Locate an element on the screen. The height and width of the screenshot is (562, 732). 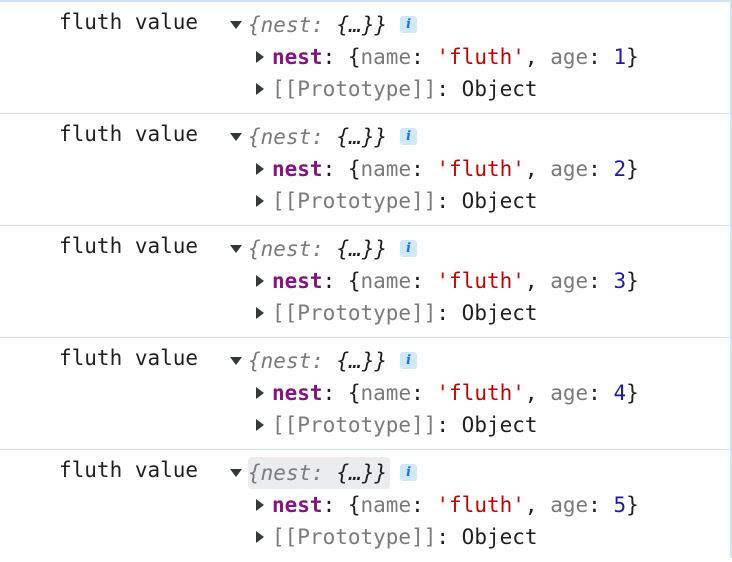
property-row-nest: nest: {name: 'fluth', age: 2} is located at coordinates (433, 169).